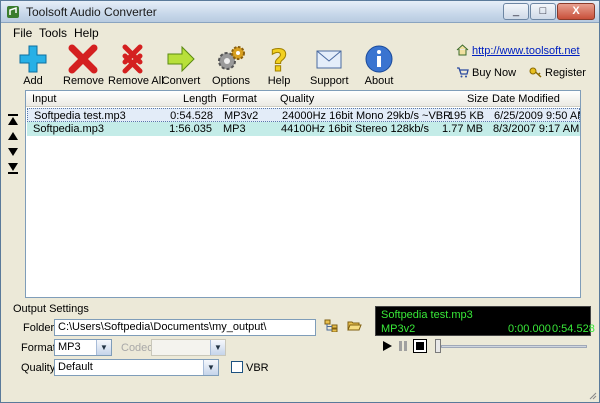 The image size is (600, 403). Describe the element at coordinates (354, 325) in the screenshot. I see `open-folder-icon` at that location.